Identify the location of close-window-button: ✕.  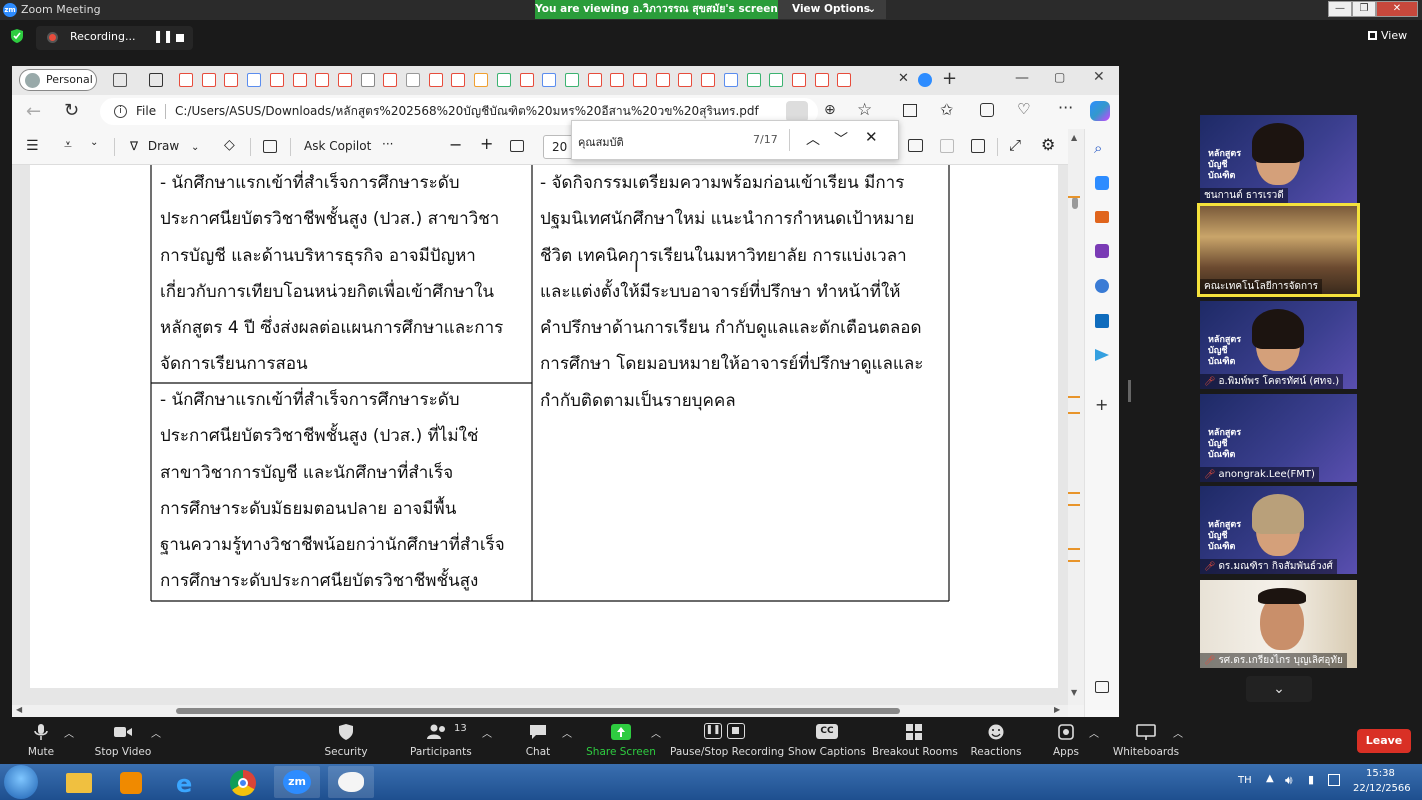
(1397, 9).